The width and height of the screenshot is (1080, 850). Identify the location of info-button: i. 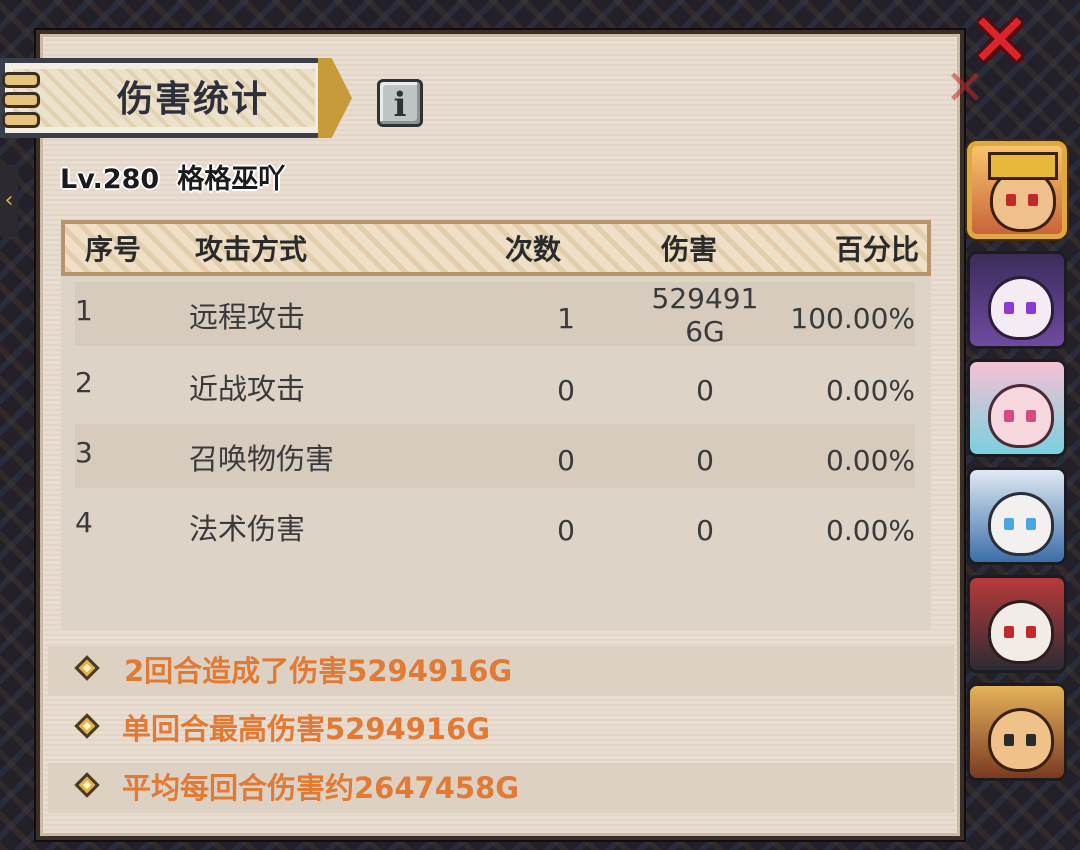
(400, 103).